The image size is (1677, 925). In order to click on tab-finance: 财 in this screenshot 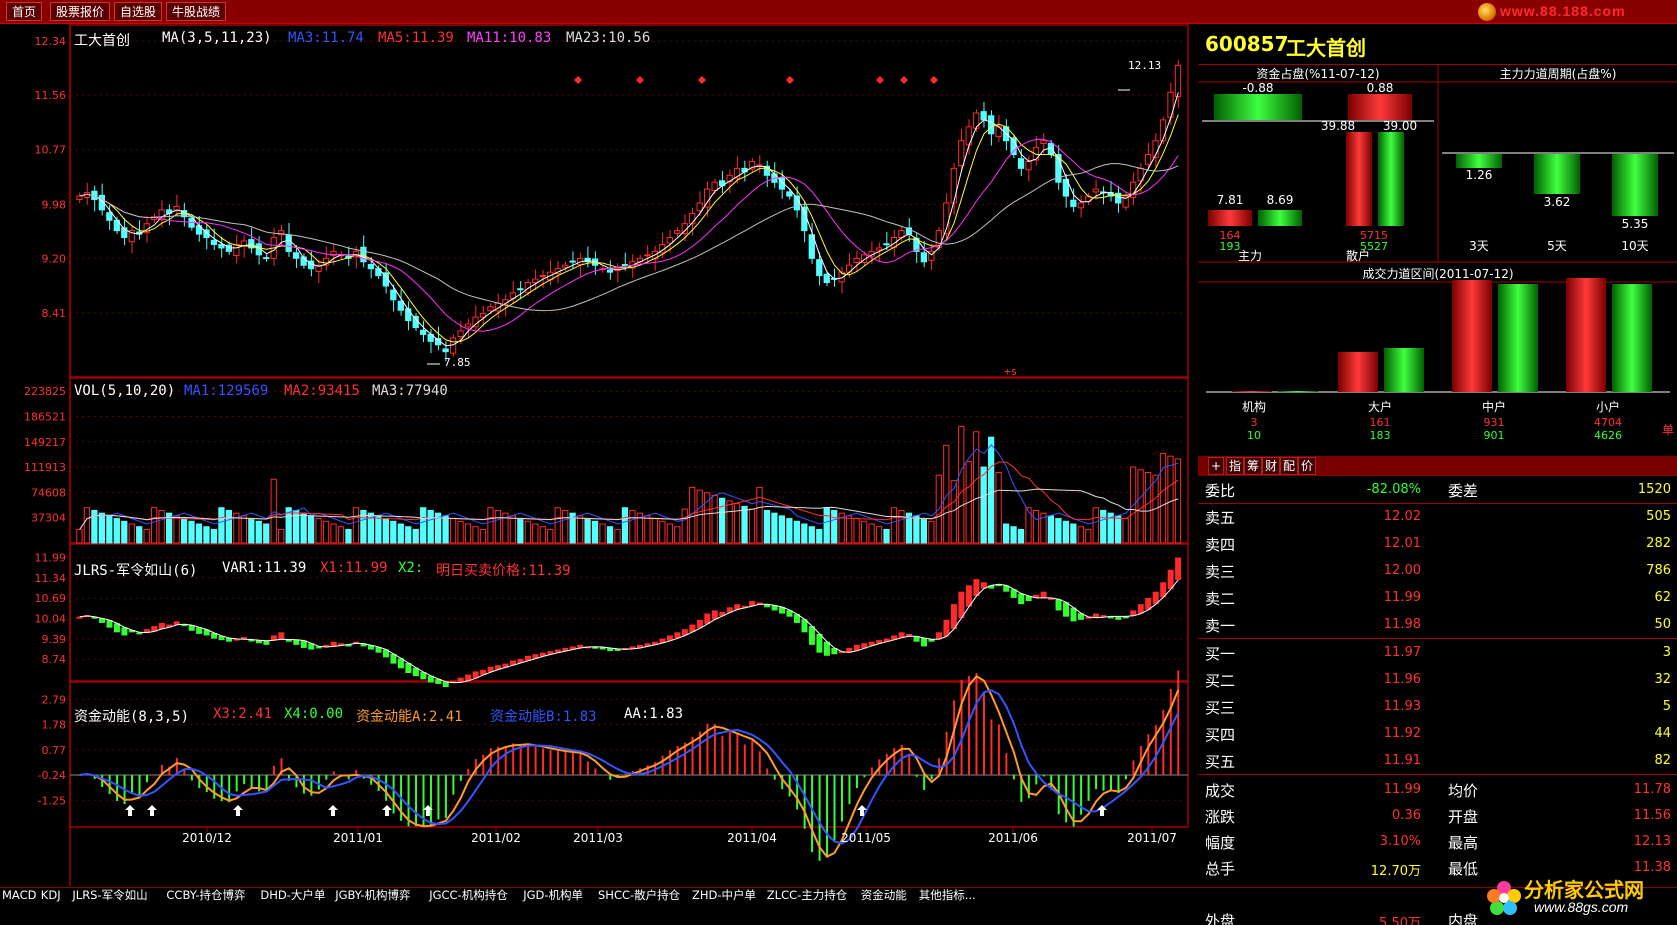, I will do `click(1271, 466)`.